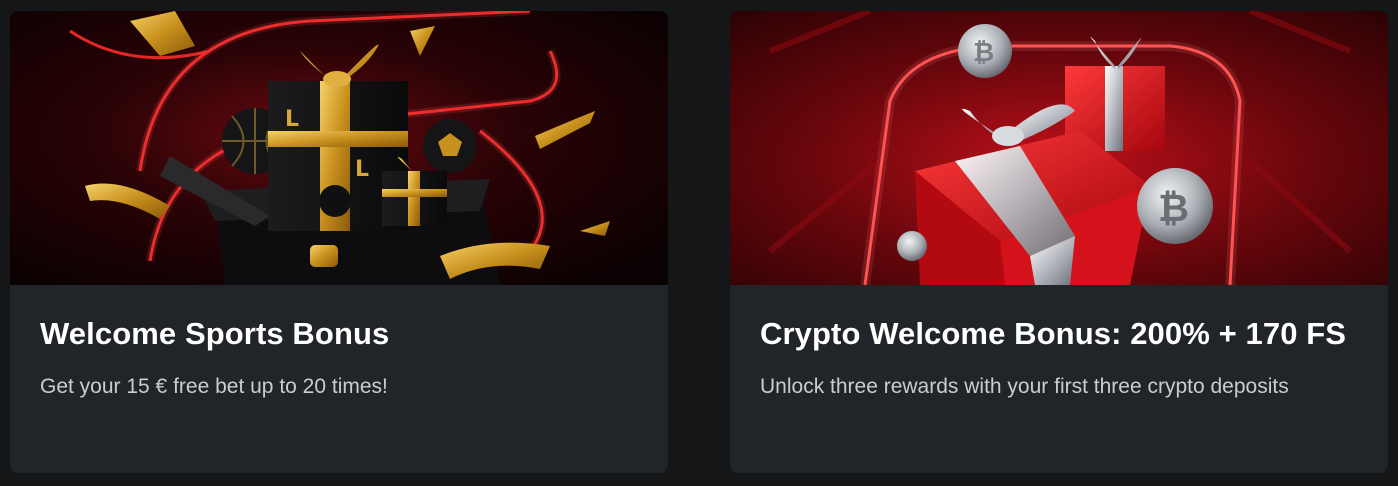  Describe the element at coordinates (215, 333) in the screenshot. I see `promo-title: Welcome Sports Bonus` at that location.